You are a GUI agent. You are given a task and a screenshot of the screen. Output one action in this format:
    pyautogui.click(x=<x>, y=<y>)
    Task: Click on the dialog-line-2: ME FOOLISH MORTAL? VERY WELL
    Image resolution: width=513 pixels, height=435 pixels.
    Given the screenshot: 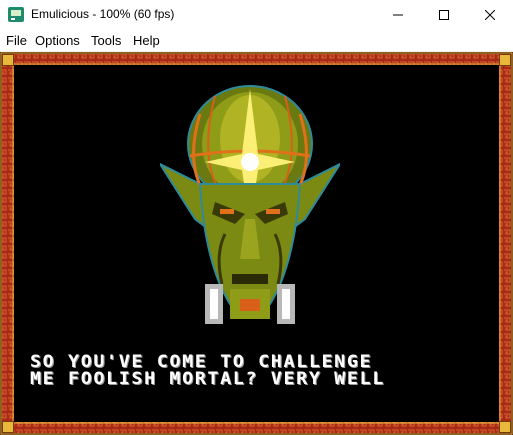 What is the action you would take?
    pyautogui.click(x=207, y=379)
    